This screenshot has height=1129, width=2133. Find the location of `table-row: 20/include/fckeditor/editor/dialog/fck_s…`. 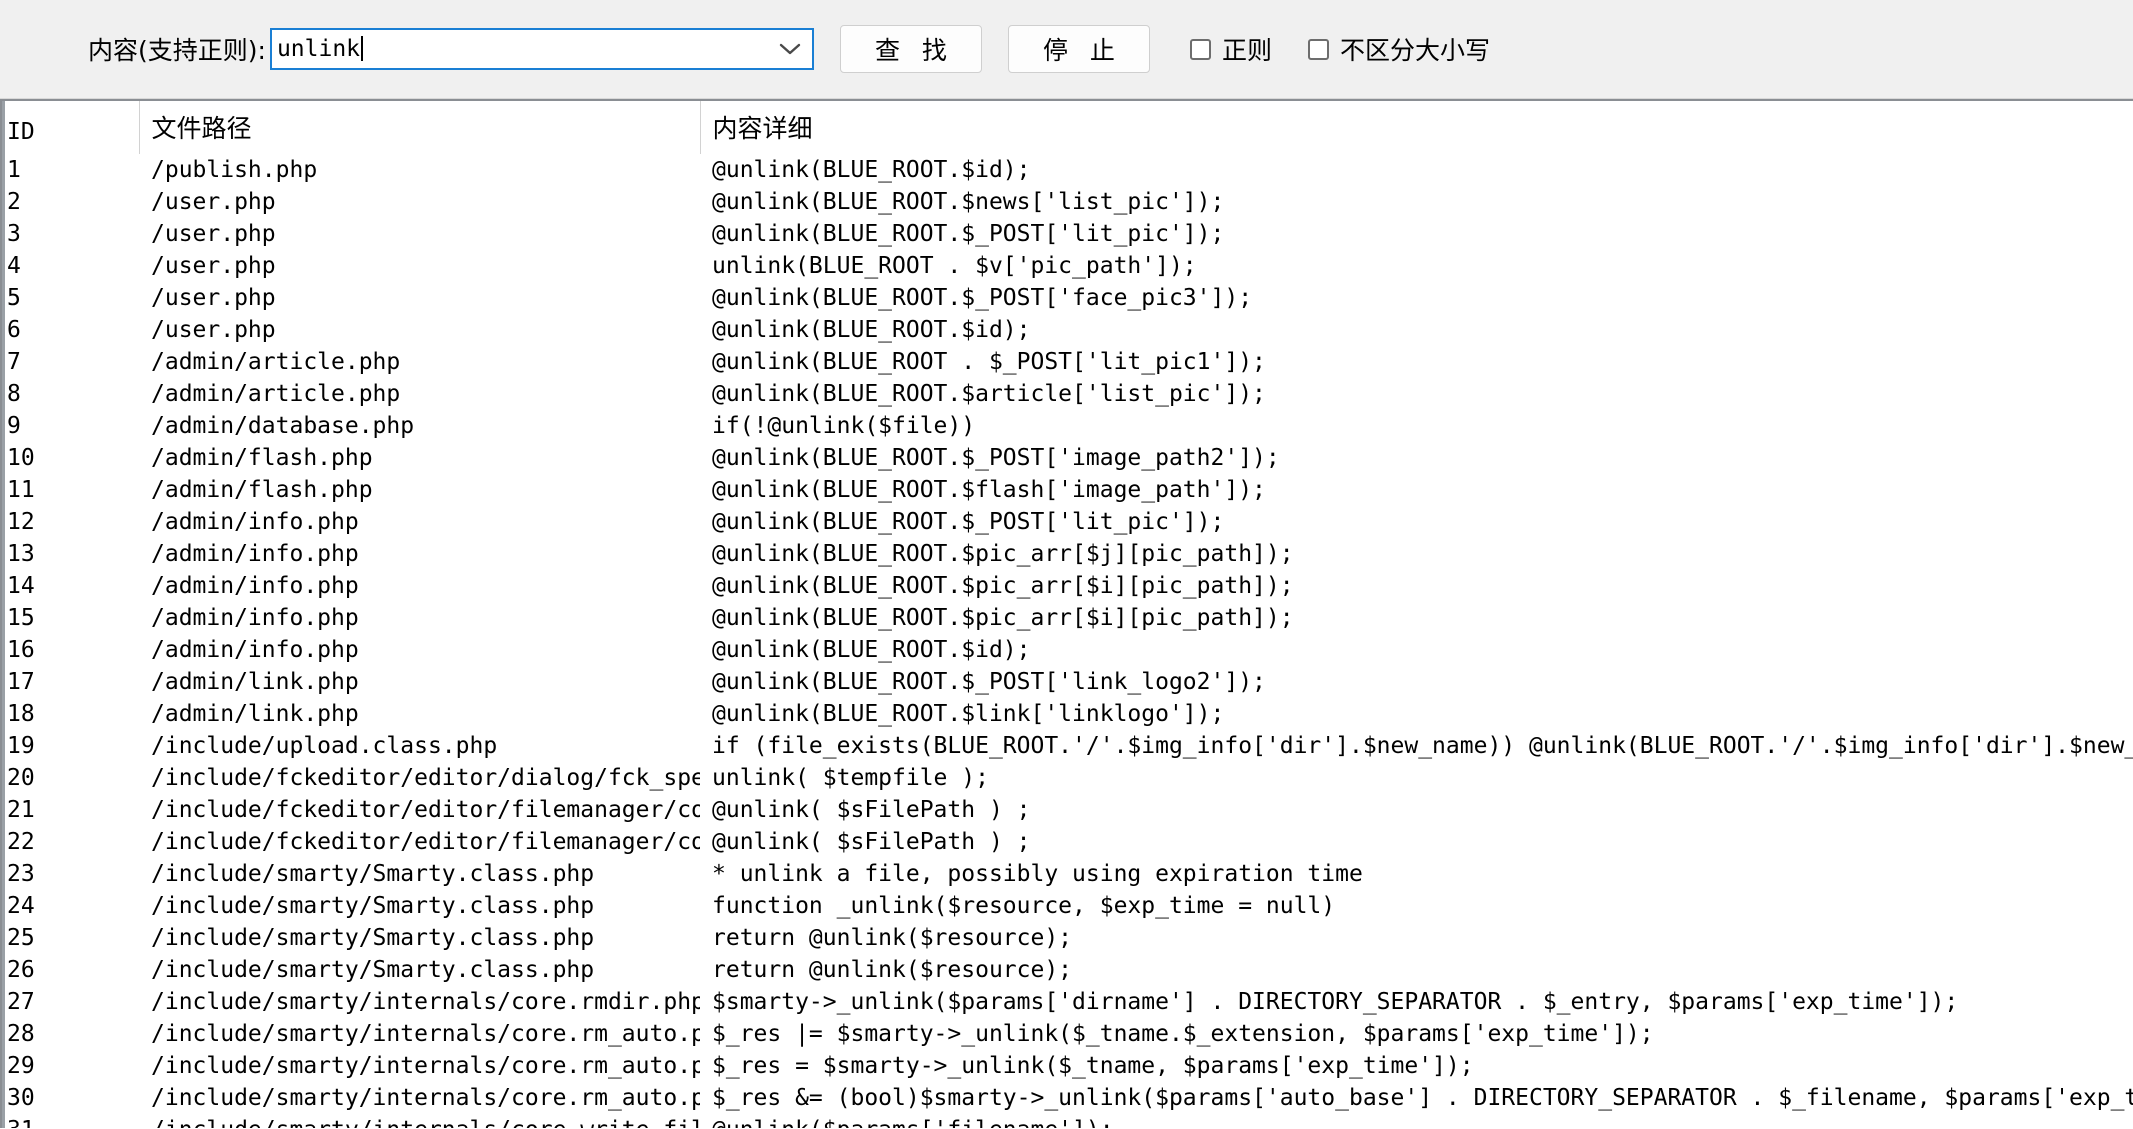

table-row: 20/include/fckeditor/editor/dialog/fck_s… is located at coordinates (1067, 778).